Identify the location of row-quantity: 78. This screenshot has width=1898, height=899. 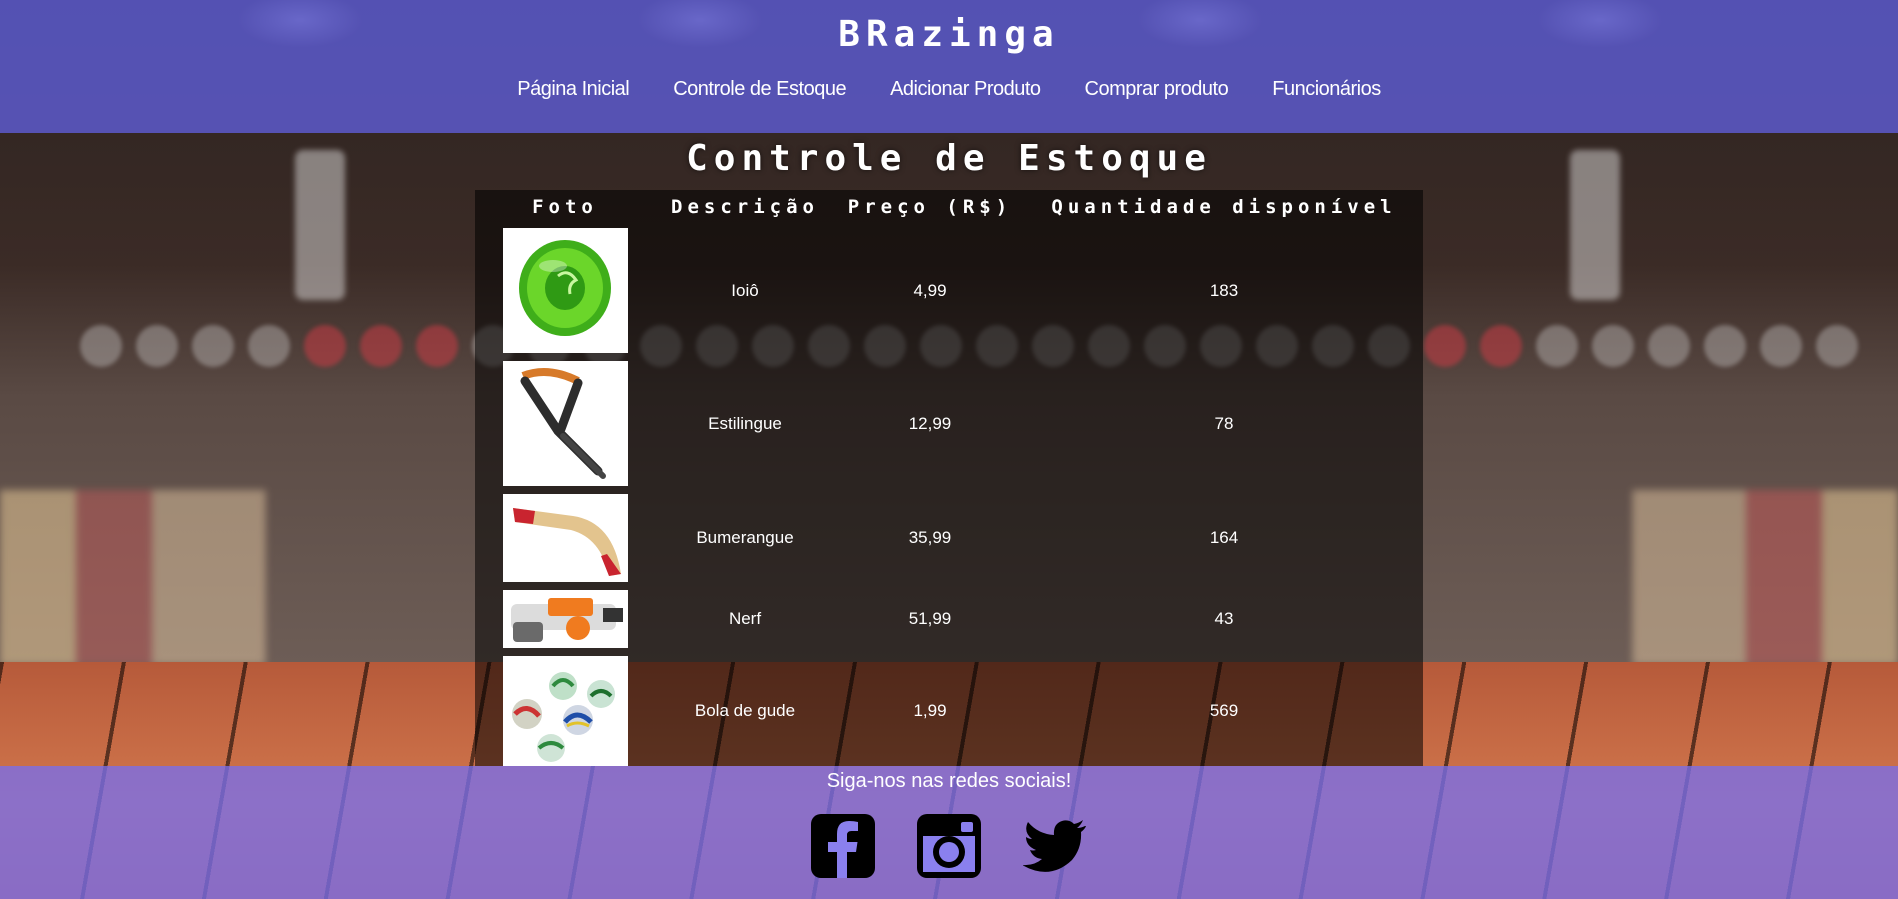
(1224, 423).